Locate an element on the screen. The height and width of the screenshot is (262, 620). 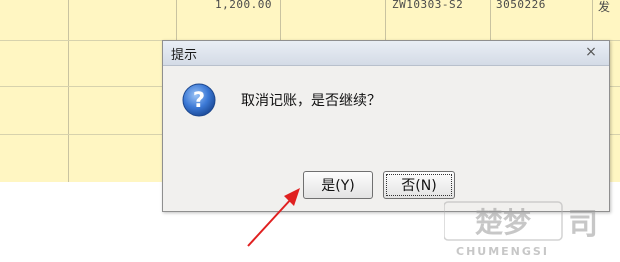
svg-text: 司 is located at coordinates (583, 224).